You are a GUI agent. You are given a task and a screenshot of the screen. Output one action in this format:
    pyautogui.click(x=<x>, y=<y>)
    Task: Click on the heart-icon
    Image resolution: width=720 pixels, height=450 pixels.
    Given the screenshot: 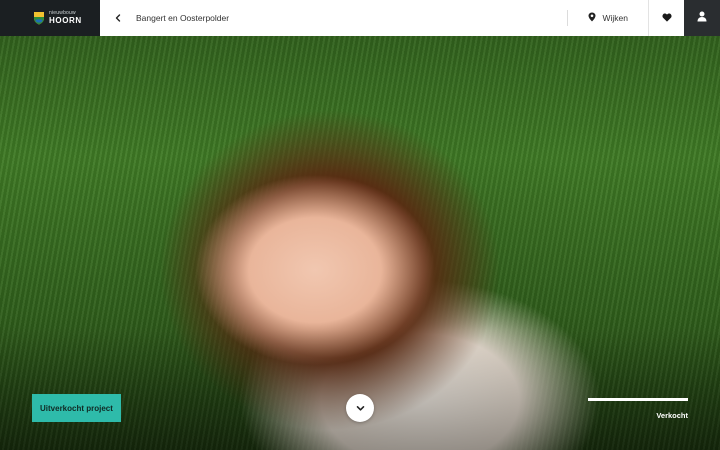 What is the action you would take?
    pyautogui.click(x=666, y=18)
    